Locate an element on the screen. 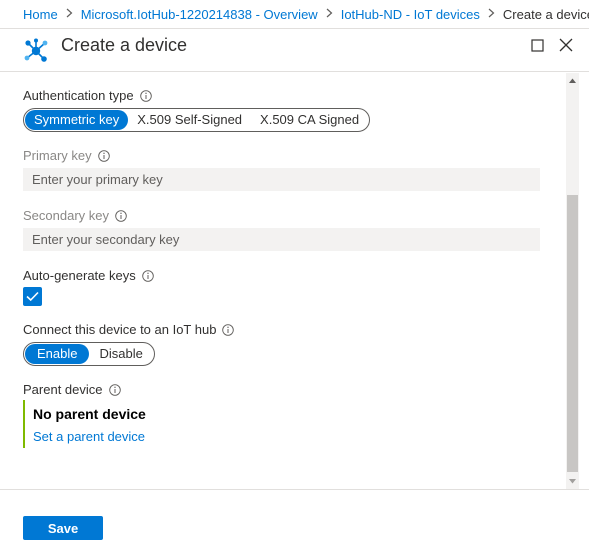  blade-footer: Save is located at coordinates (294, 517).